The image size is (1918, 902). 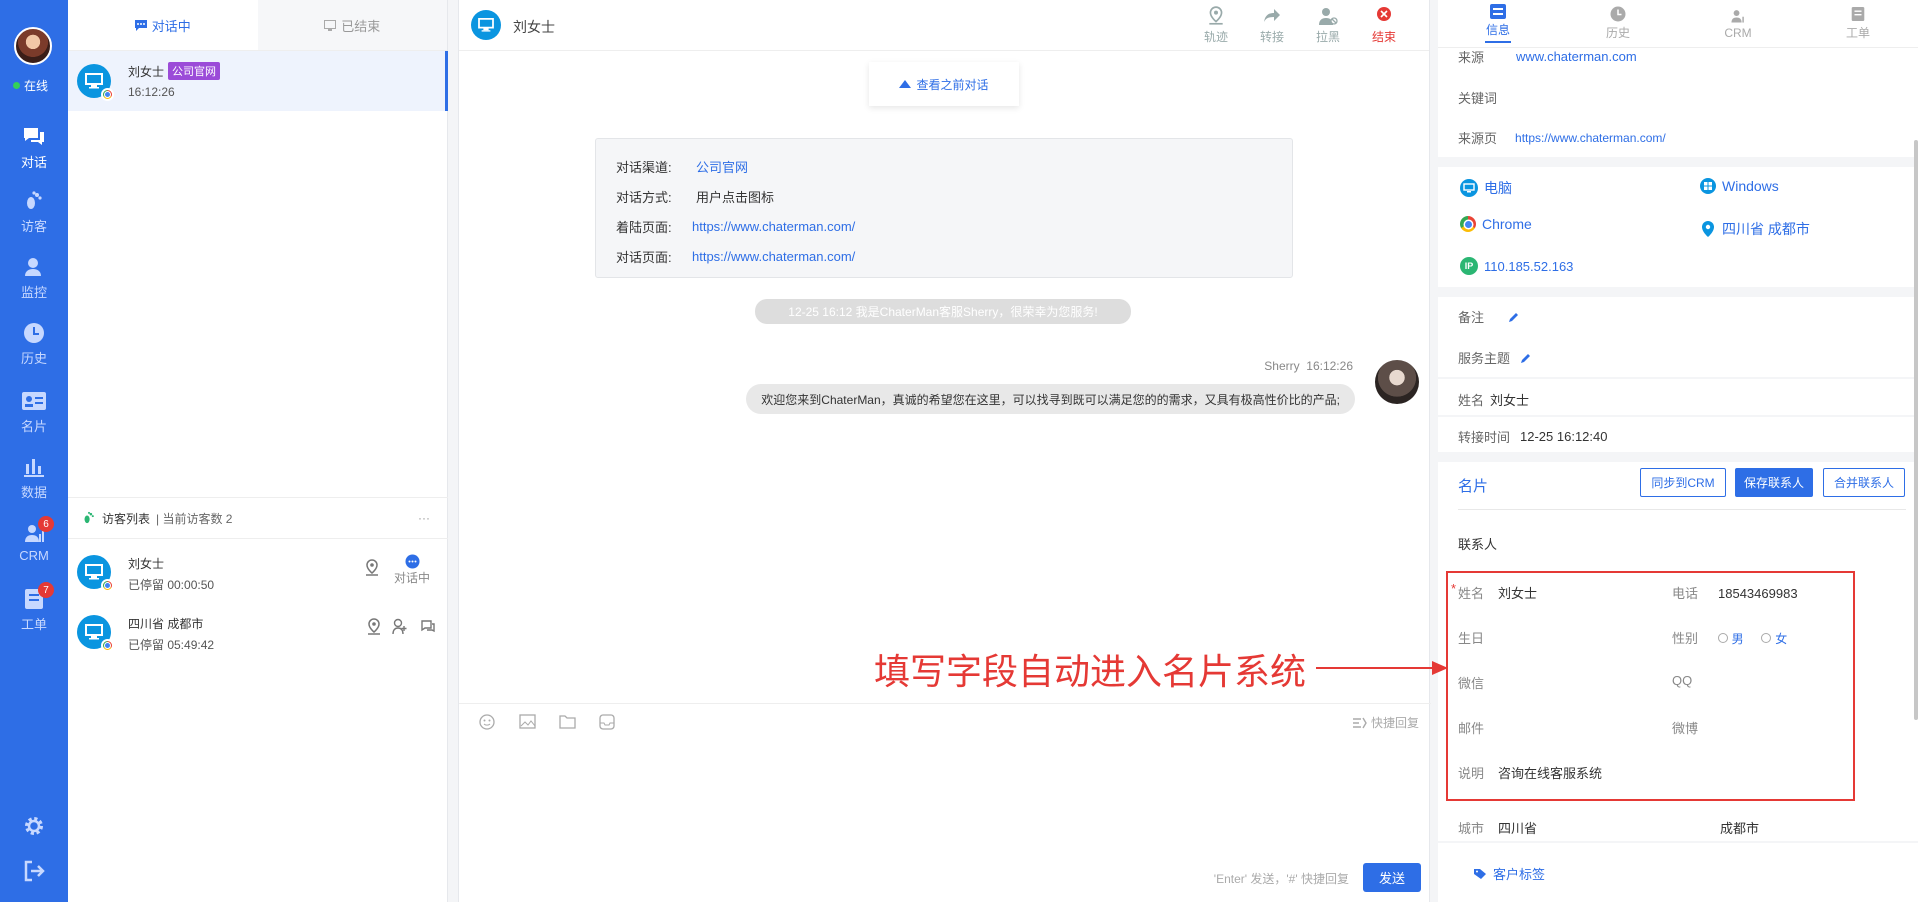 What do you see at coordinates (1494, 591) in the screenshot?
I see `field-name: * 姓名 刘女士` at bounding box center [1494, 591].